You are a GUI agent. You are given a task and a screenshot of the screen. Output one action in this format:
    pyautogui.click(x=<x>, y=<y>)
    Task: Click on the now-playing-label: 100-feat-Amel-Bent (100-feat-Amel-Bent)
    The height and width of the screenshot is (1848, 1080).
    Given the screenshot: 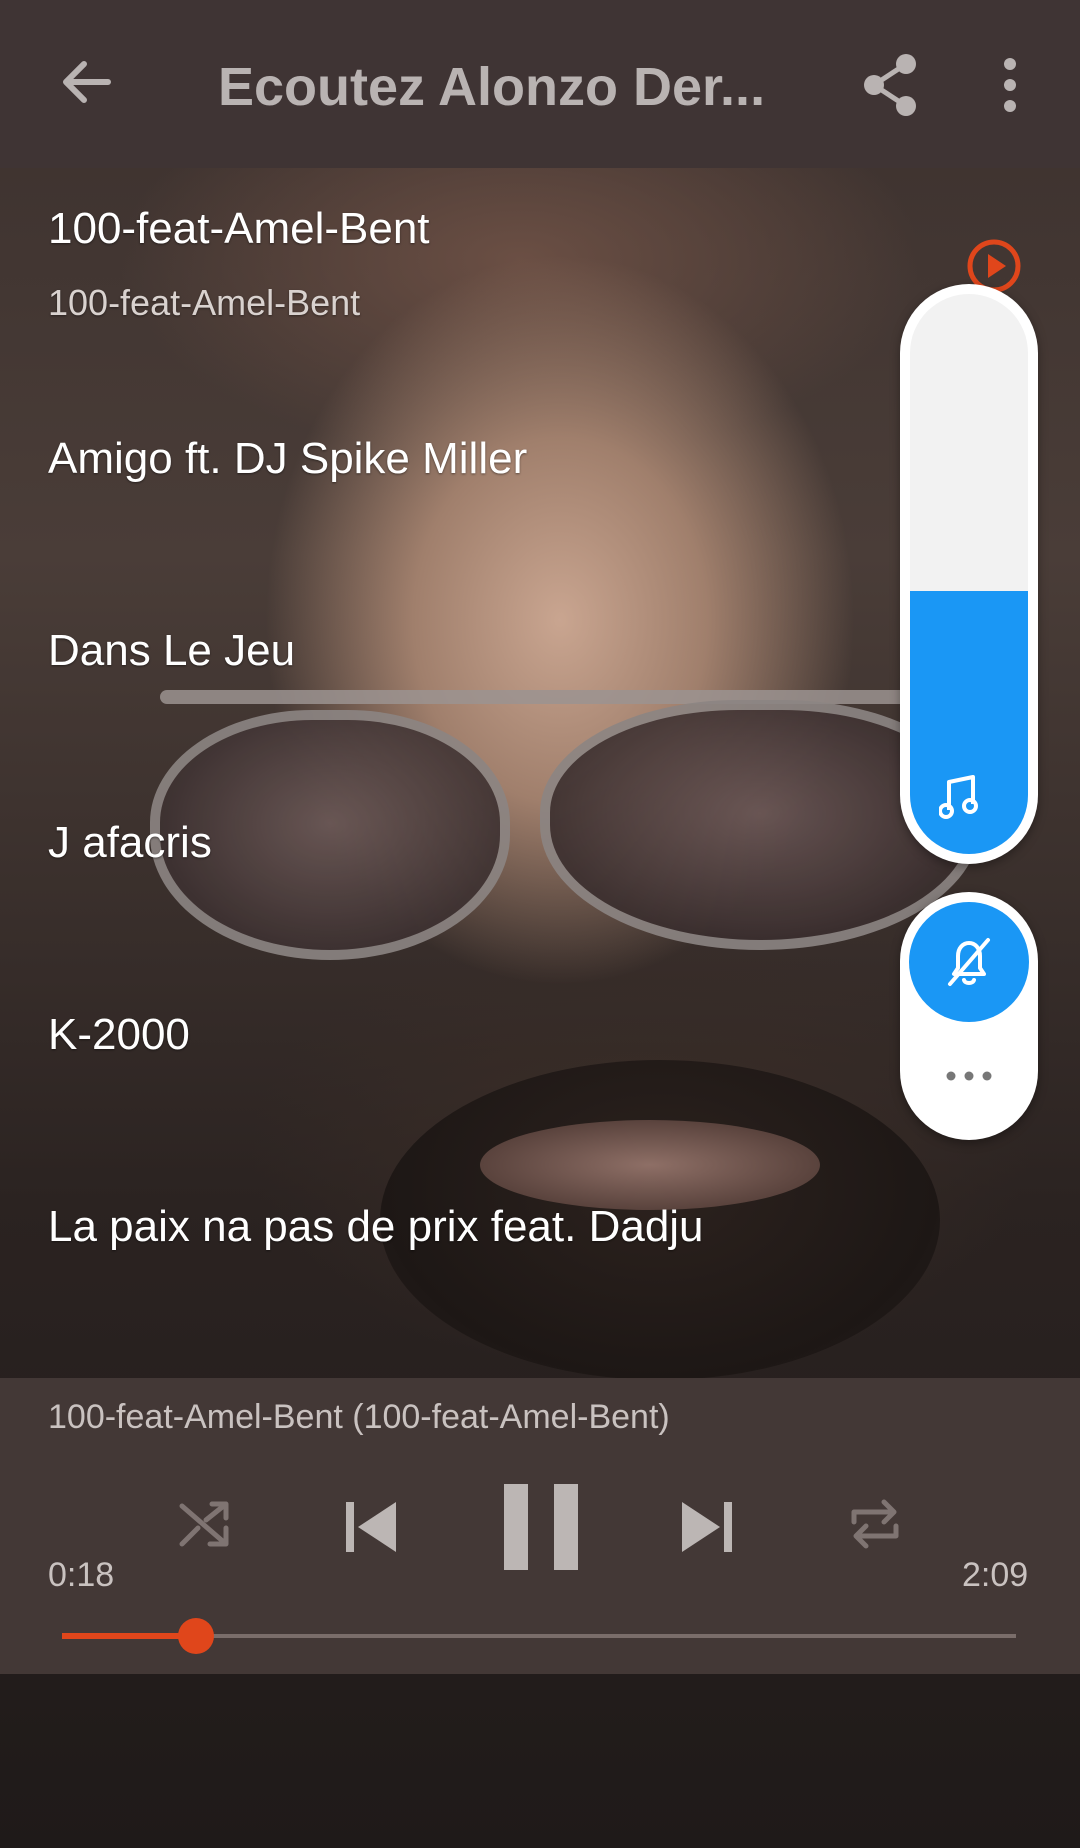 What is the action you would take?
    pyautogui.click(x=359, y=1417)
    